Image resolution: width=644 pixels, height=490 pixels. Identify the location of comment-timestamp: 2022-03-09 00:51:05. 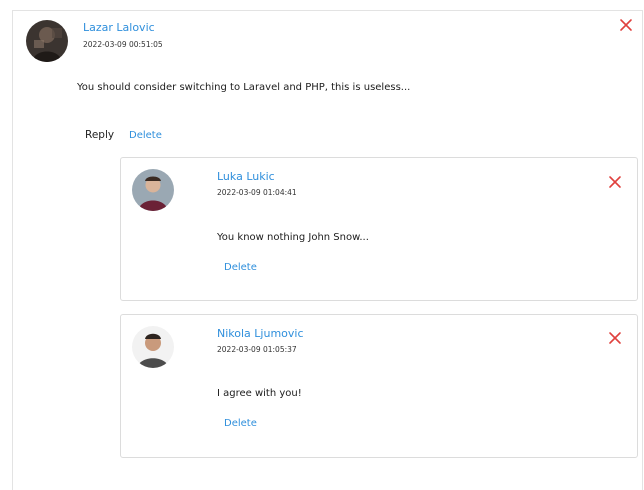
(123, 44).